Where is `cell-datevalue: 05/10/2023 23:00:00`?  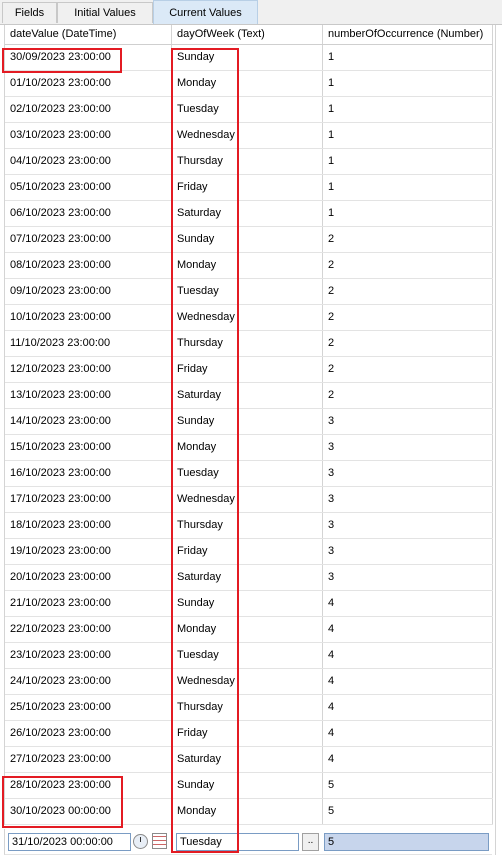
cell-datevalue: 05/10/2023 23:00:00 is located at coordinates (88, 187).